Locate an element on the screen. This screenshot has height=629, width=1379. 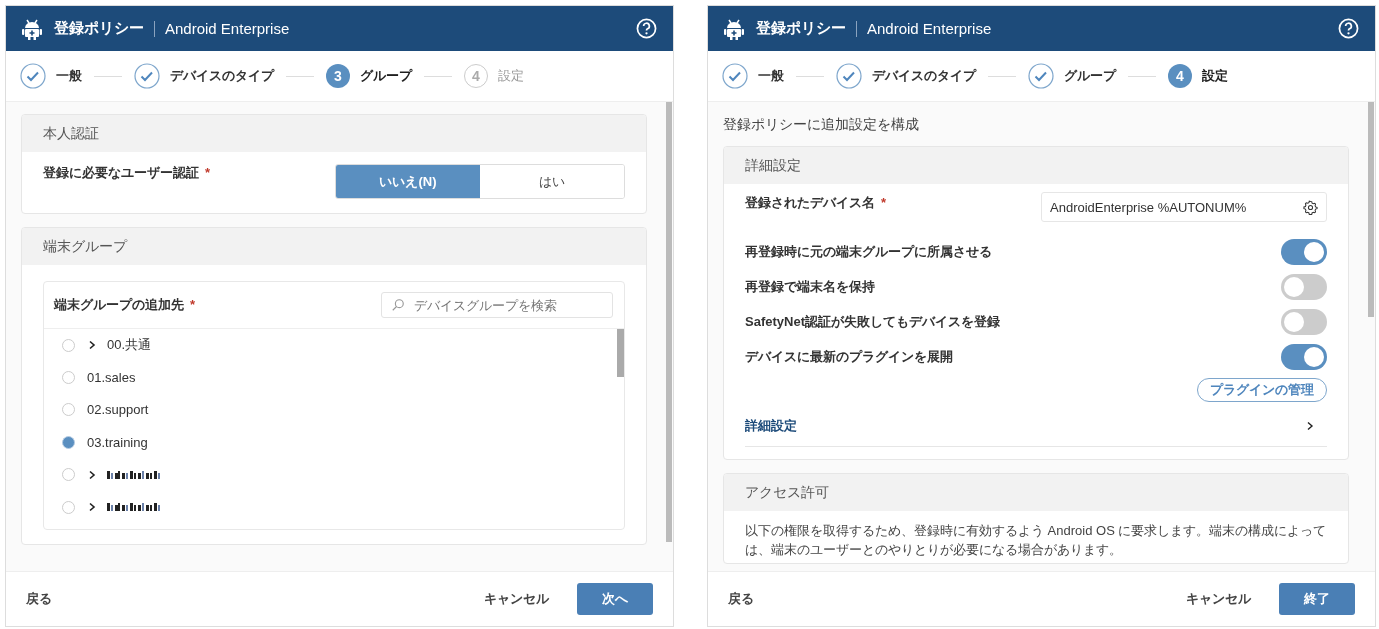
section-heading: 本人認証 is located at coordinates (334, 133).